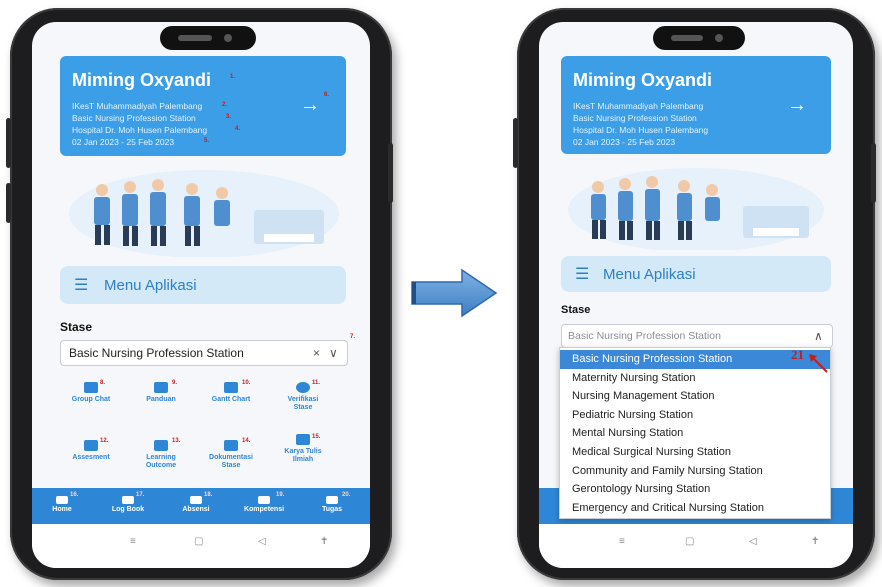  I want to click on learning-outcome-button: Learning Outcome, so click(161, 455).